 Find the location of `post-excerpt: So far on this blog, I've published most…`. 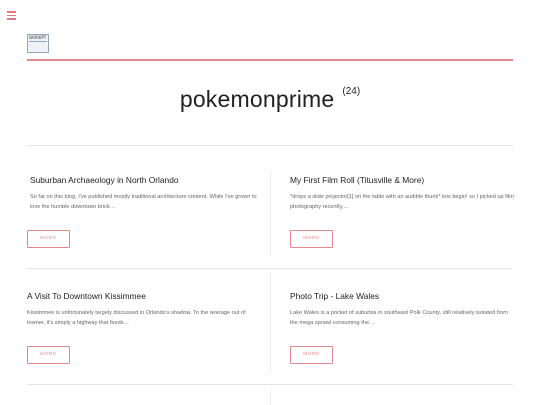

post-excerpt: So far on this blog, I've published most… is located at coordinates (143, 202).